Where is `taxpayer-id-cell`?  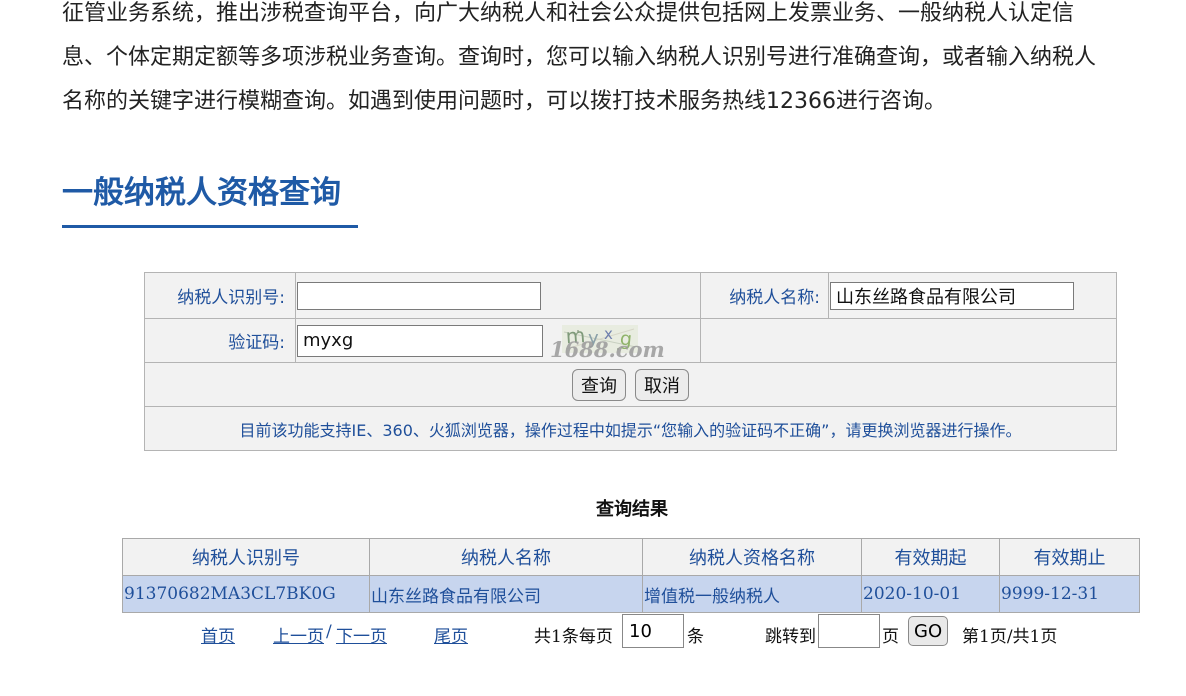 taxpayer-id-cell is located at coordinates (498, 295).